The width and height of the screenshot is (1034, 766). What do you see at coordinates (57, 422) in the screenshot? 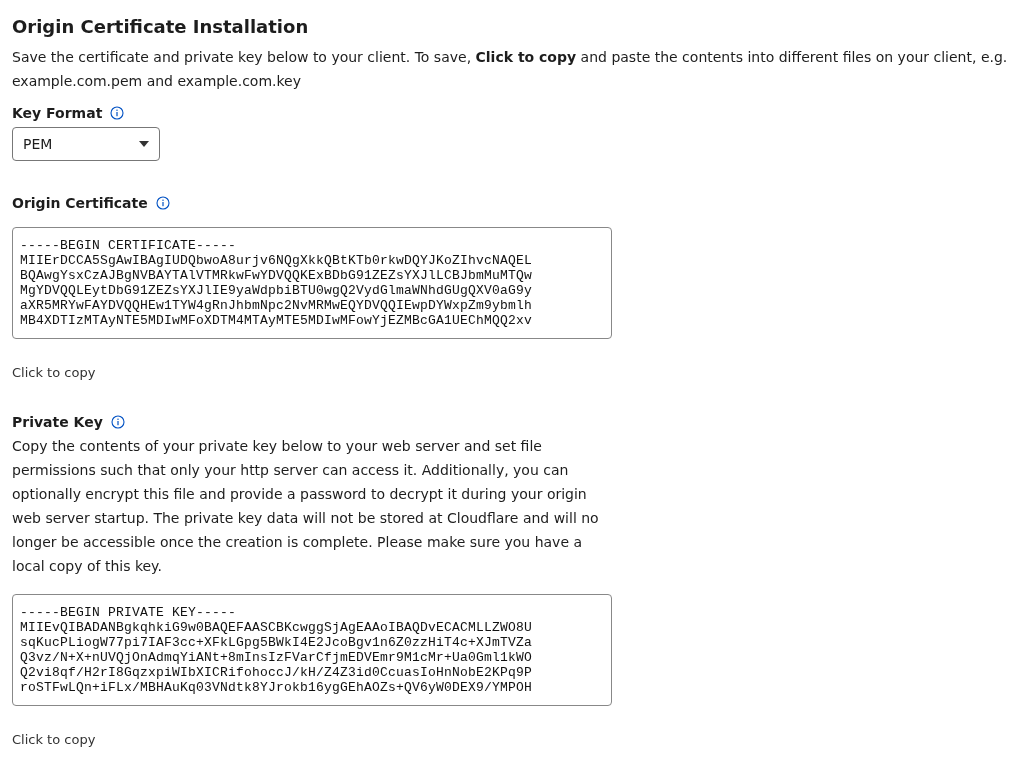
I see `field-label: Private Key` at bounding box center [57, 422].